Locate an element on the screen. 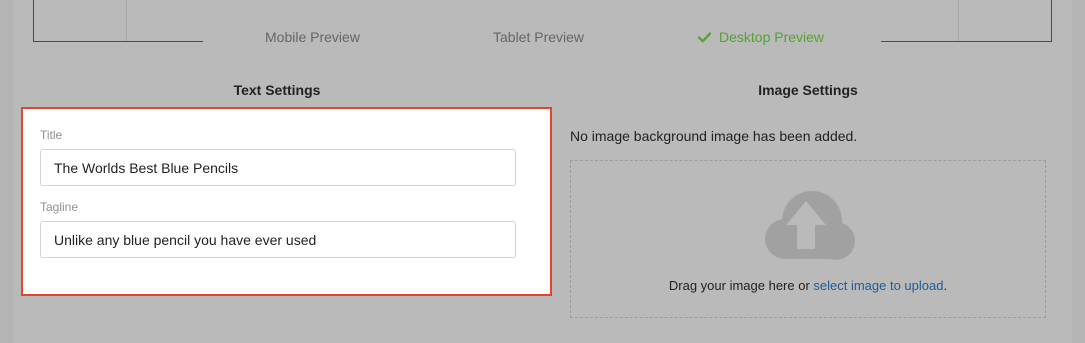 This screenshot has height=343, width=1085. frame-bottom-left is located at coordinates (118, 41).